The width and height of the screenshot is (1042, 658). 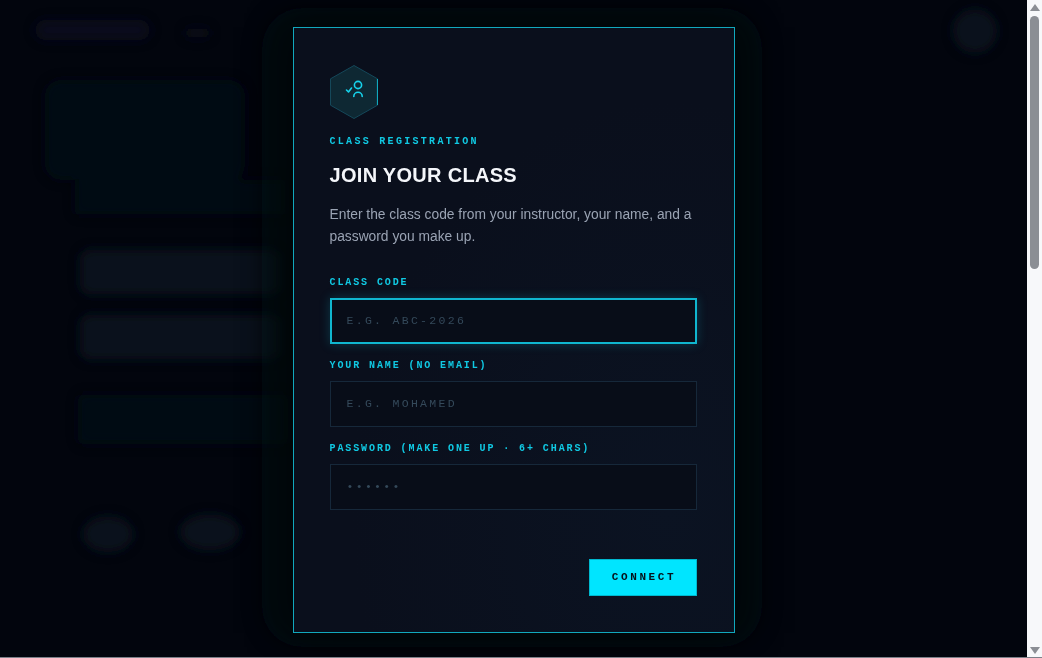 What do you see at coordinates (1034, 650) in the screenshot?
I see `scroll-down-arrow-icon` at bounding box center [1034, 650].